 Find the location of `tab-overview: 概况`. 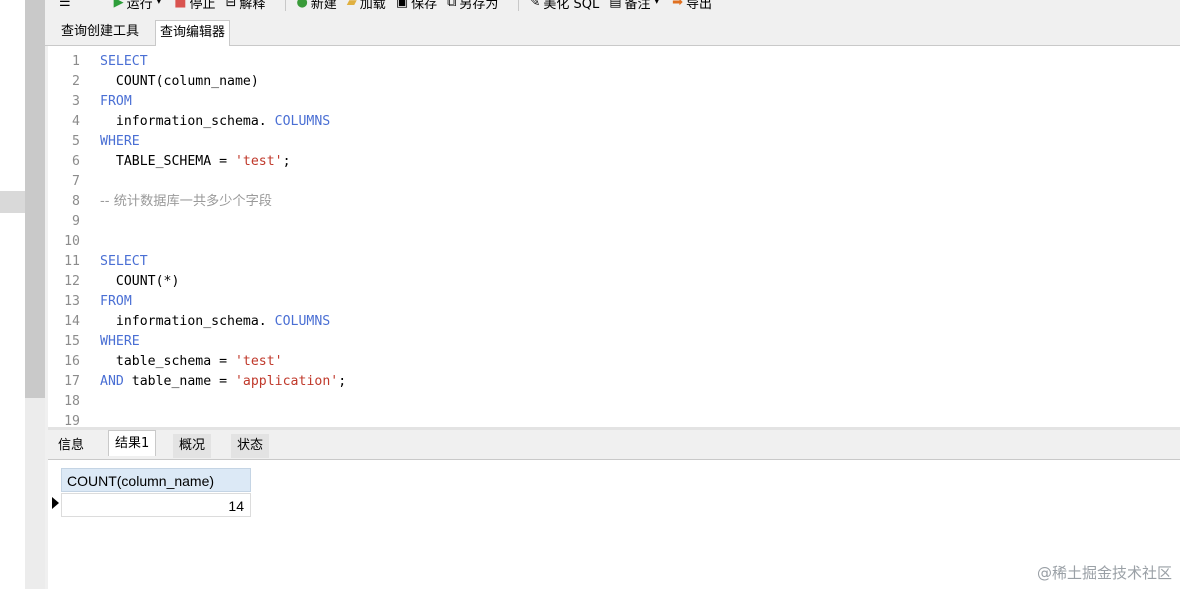

tab-overview: 概况 is located at coordinates (192, 446).